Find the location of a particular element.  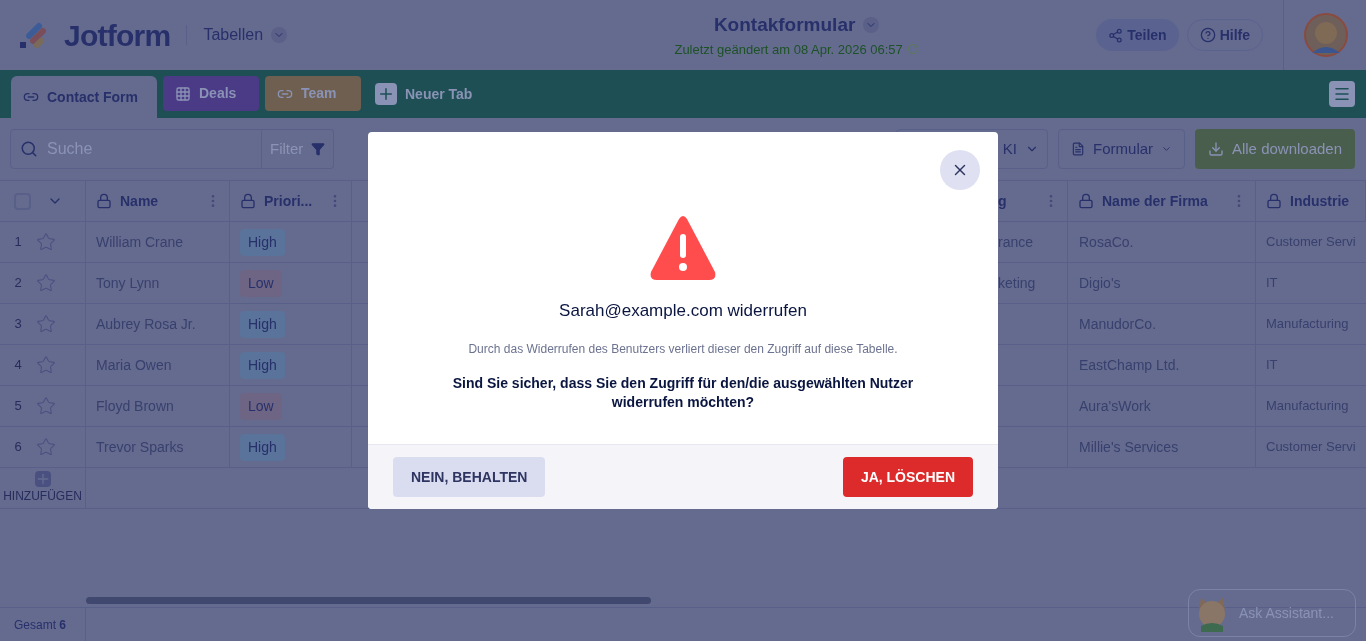

last-modified-text: Zuletzt geändert am 08 Apr. 2026 06:57 is located at coordinates (788, 49).